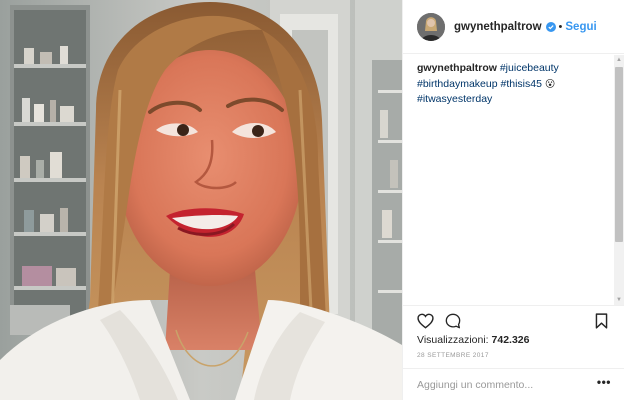  I want to click on scroll-down-arrow-icon: ▼, so click(619, 300).